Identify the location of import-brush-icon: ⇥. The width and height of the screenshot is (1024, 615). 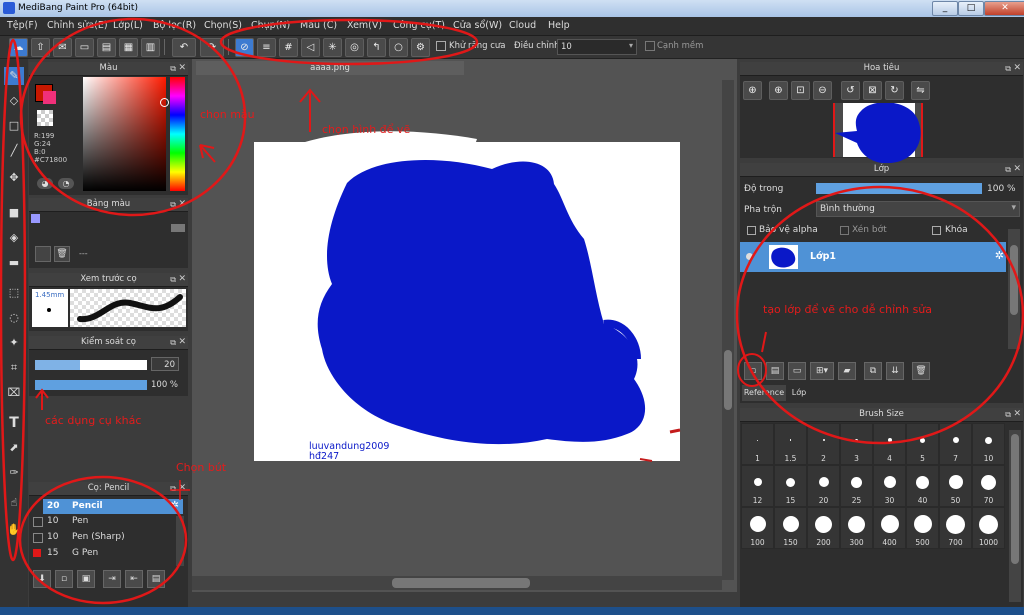
(112, 579).